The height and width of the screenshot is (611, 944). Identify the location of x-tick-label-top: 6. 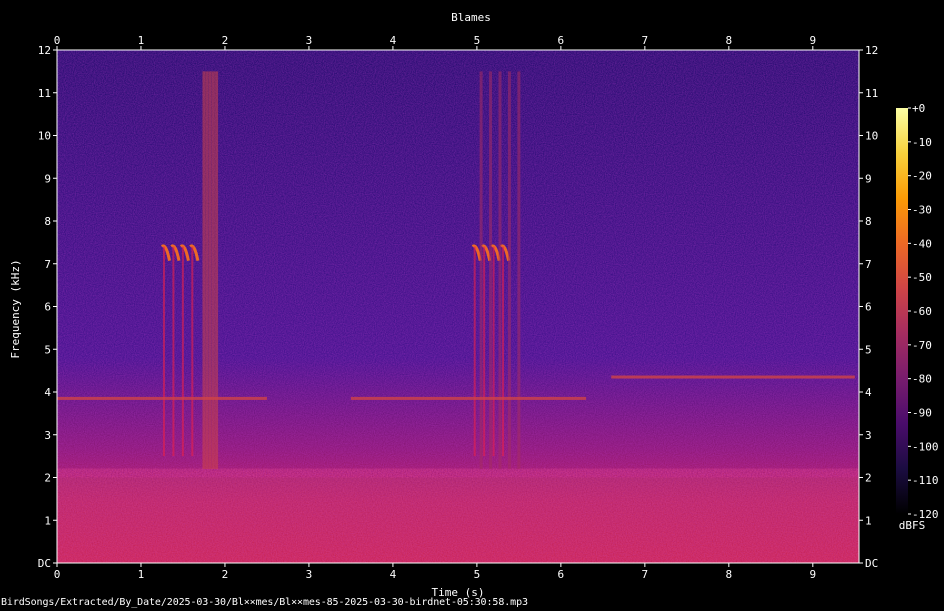
(561, 40).